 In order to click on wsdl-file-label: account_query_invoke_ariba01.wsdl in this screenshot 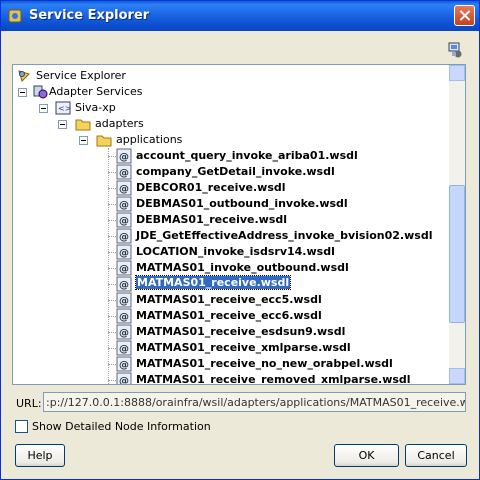, I will do `click(247, 155)`.